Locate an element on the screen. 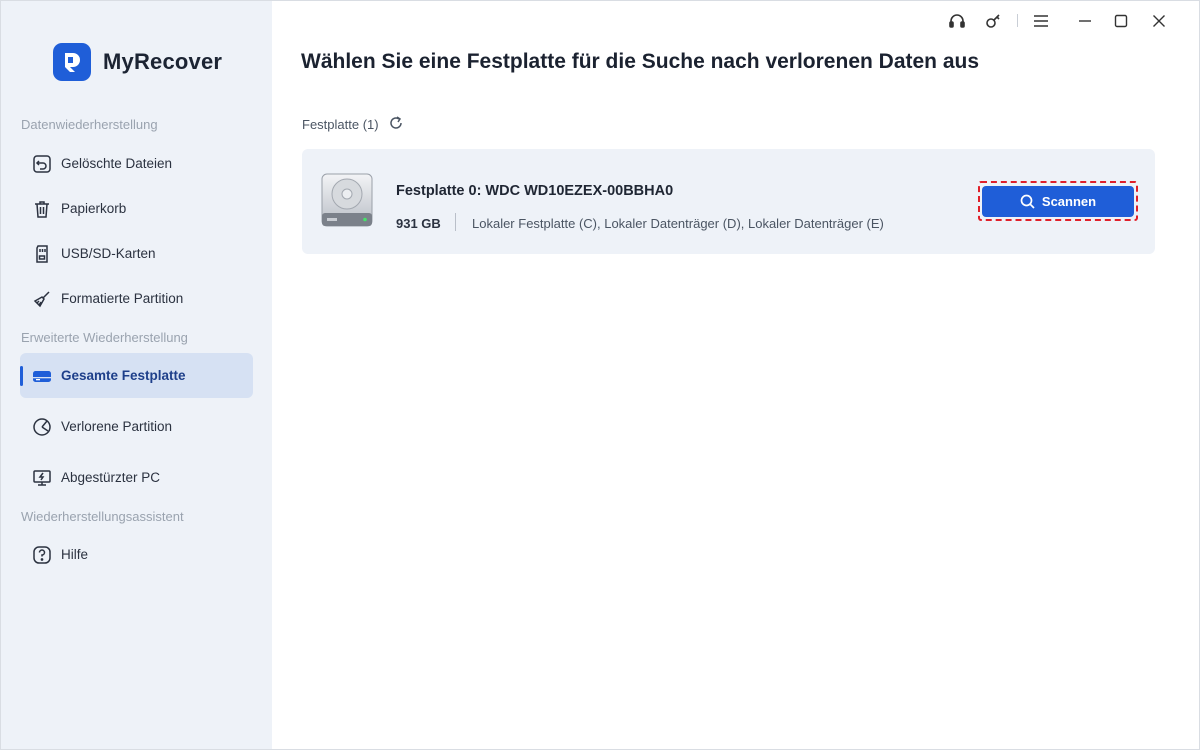 This screenshot has height=750, width=1200. scan-button: Scannen is located at coordinates (1058, 201).